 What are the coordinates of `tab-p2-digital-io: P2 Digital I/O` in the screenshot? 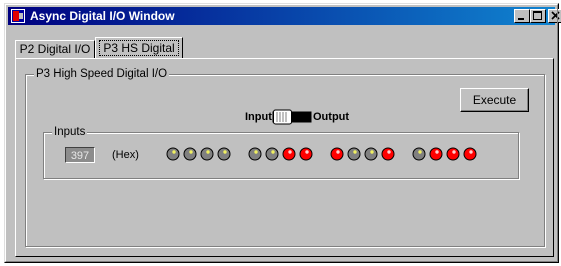 It's located at (55, 49).